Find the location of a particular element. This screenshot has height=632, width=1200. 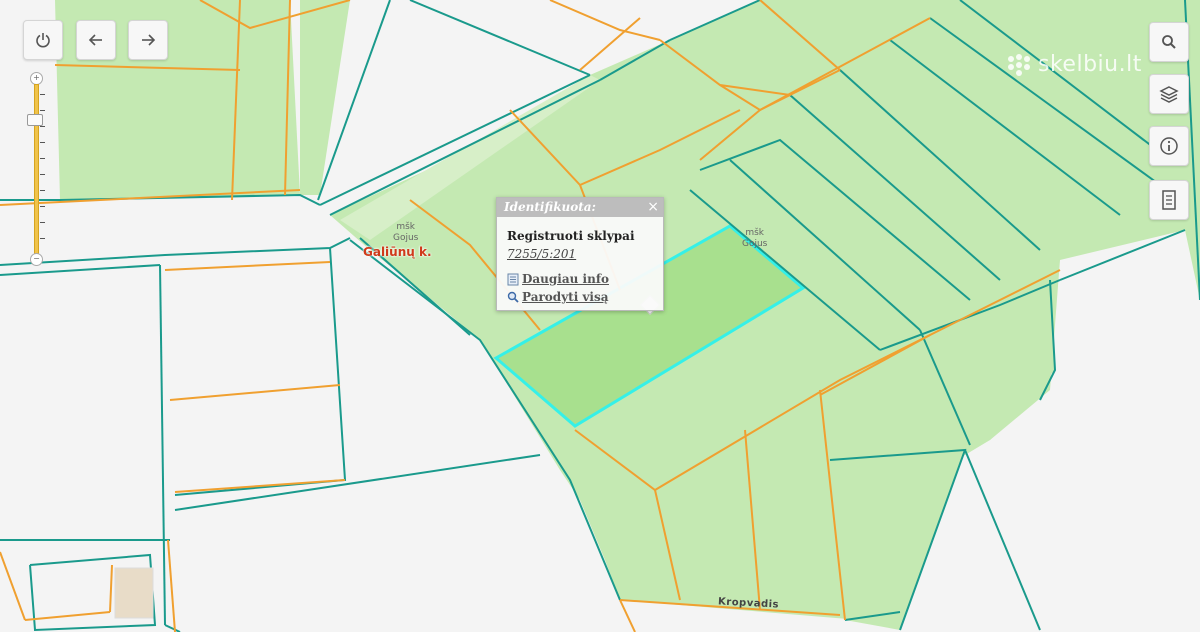

zoom-slider: + − is located at coordinates (36, 169).